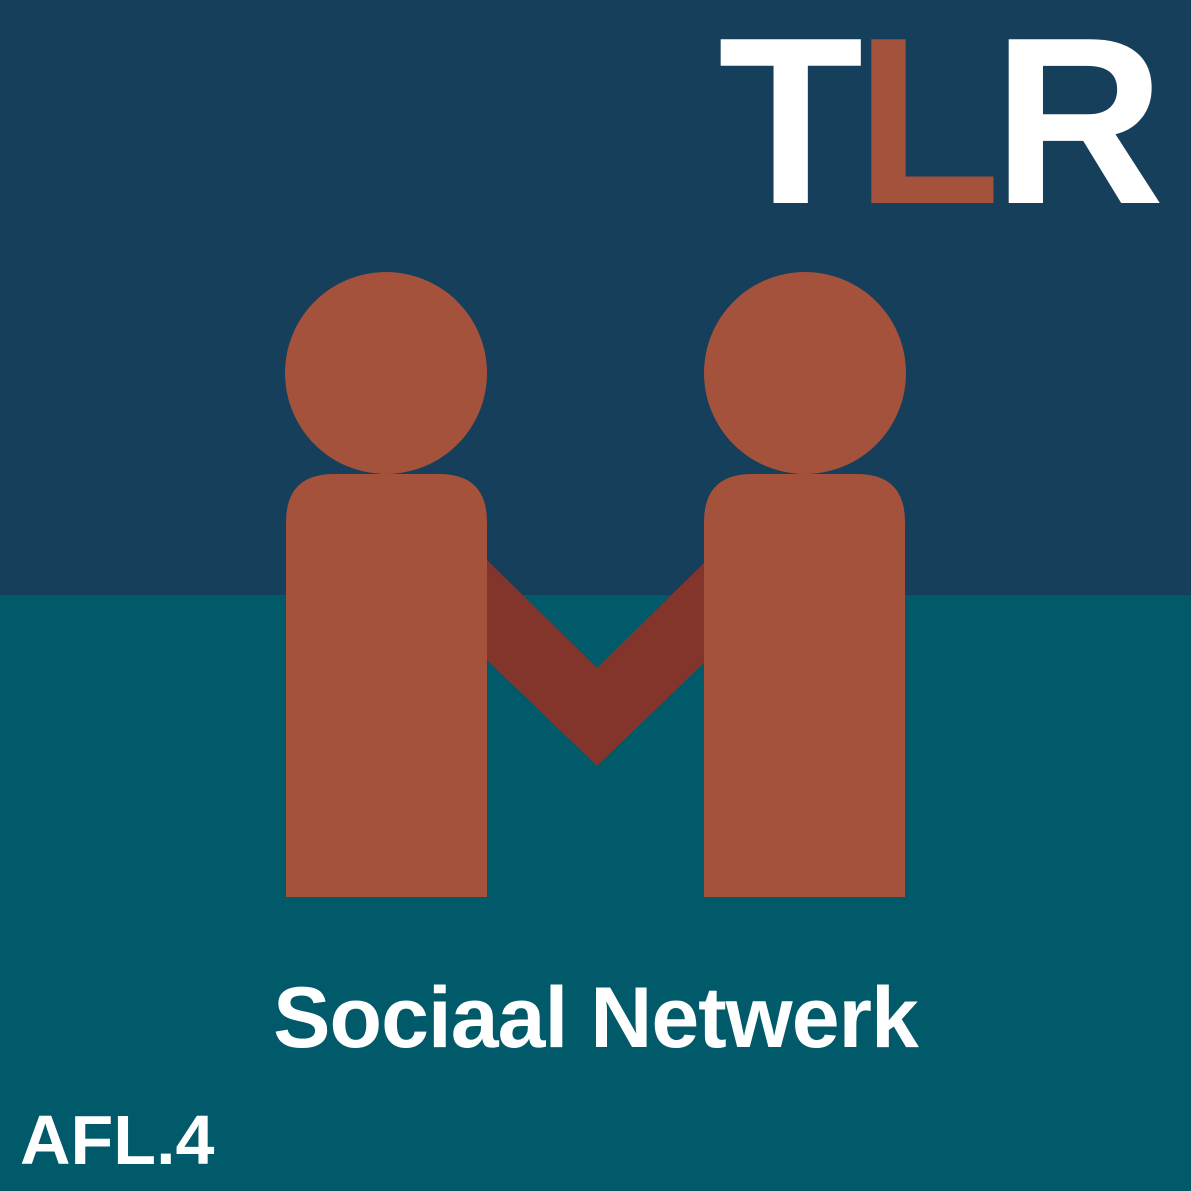 Image resolution: width=1191 pixels, height=1191 pixels. What do you see at coordinates (804, 685) in the screenshot?
I see `right-person-body` at bounding box center [804, 685].